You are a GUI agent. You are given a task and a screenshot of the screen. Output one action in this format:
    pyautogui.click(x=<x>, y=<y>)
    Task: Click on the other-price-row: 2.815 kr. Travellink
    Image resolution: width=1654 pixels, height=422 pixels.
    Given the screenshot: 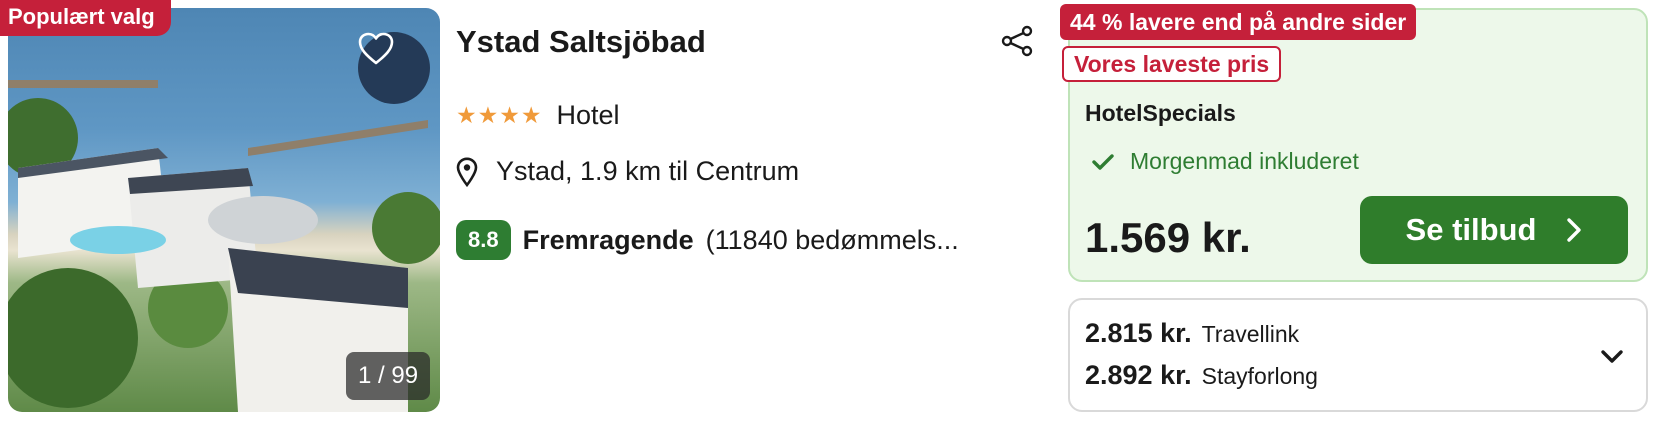 What is the action you would take?
    pyautogui.click(x=1192, y=333)
    